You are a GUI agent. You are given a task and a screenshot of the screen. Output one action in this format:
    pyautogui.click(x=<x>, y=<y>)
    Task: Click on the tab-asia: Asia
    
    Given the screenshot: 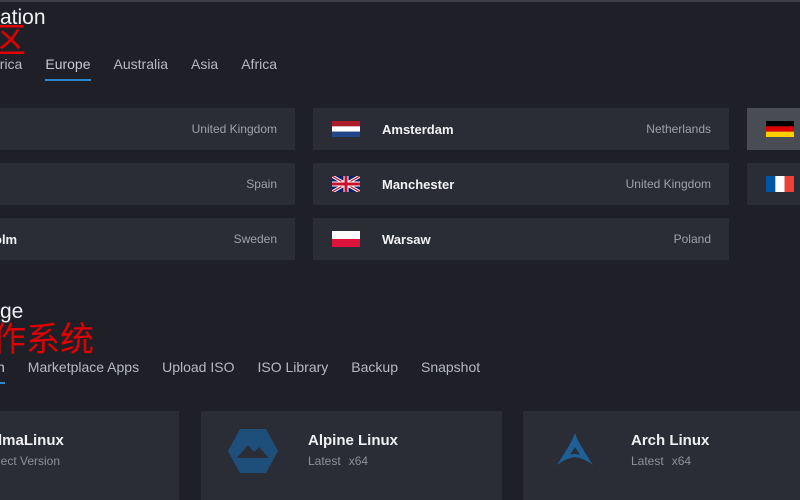 What is the action you would take?
    pyautogui.click(x=204, y=64)
    